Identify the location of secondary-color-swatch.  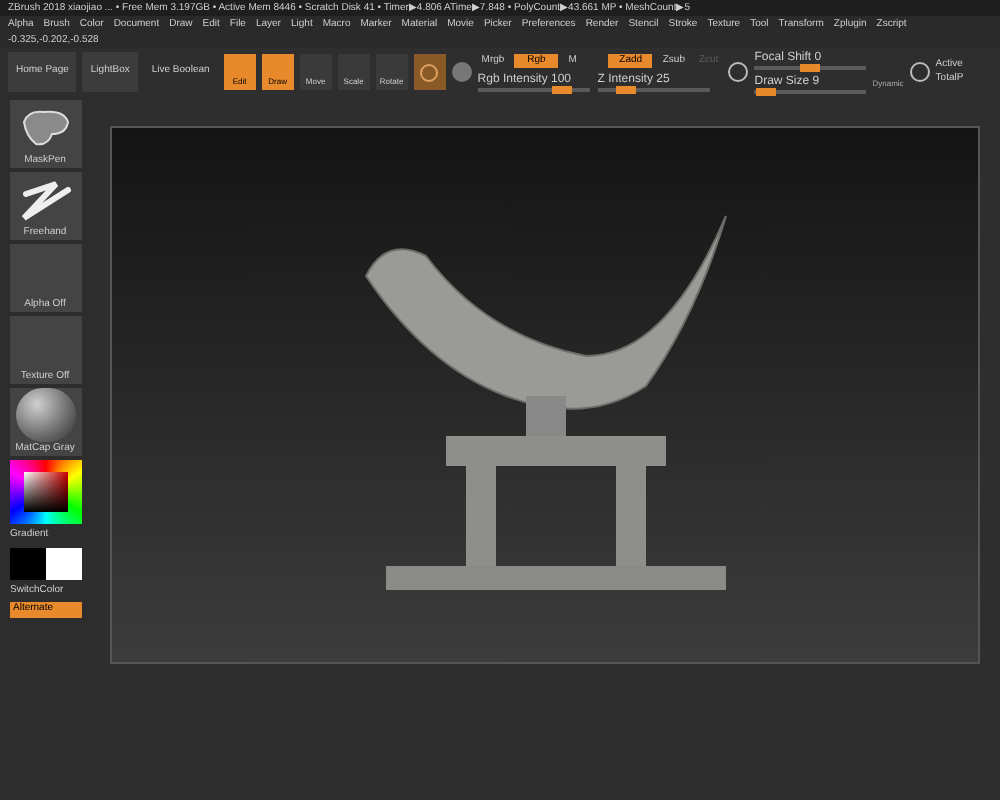
(63, 563).